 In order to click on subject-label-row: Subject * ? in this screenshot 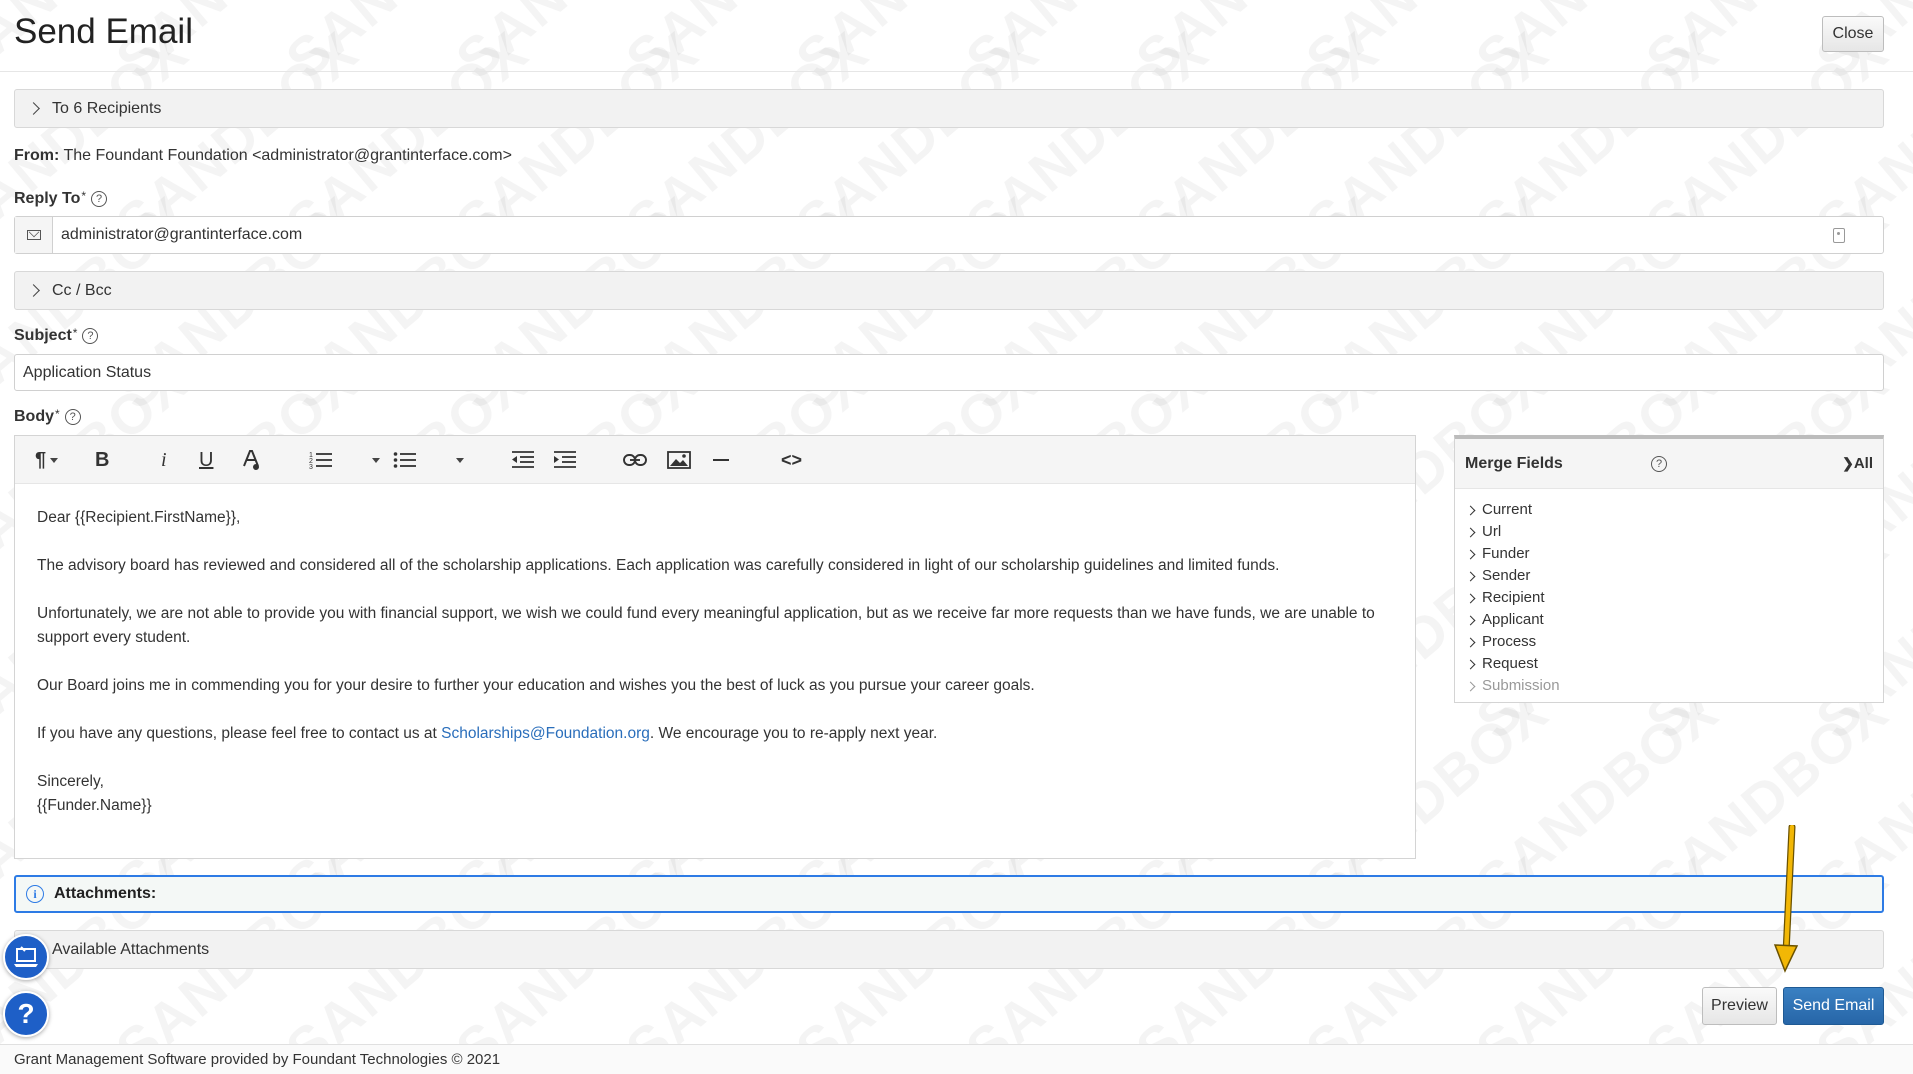, I will do `click(56, 335)`.